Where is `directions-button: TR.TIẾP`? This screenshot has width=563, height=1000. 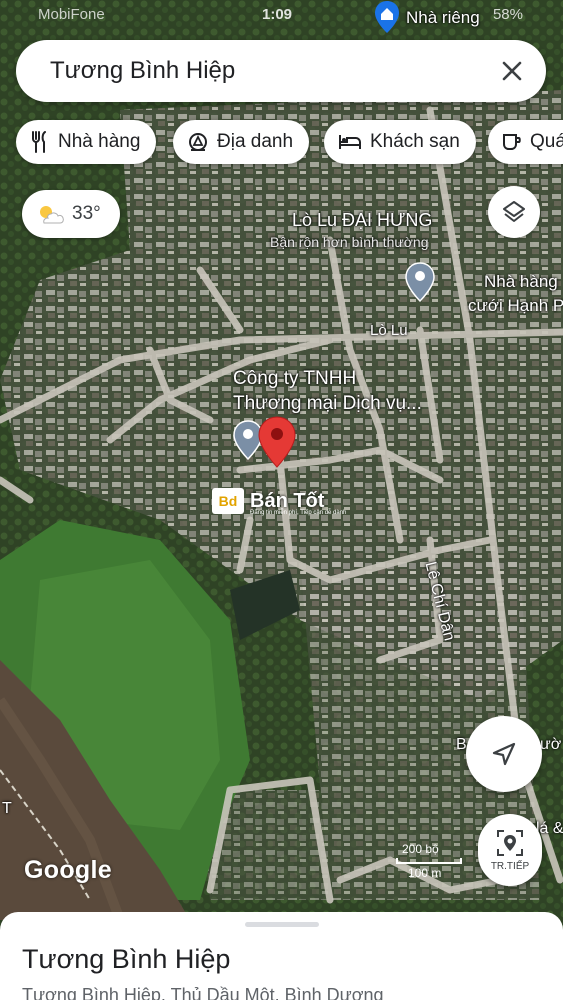
directions-button: TR.TIẾP is located at coordinates (510, 850).